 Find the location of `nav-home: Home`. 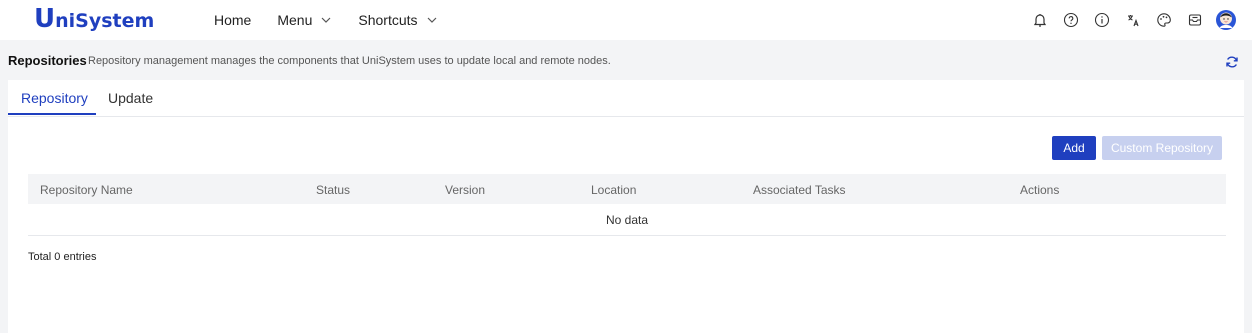

nav-home: Home is located at coordinates (232, 20).